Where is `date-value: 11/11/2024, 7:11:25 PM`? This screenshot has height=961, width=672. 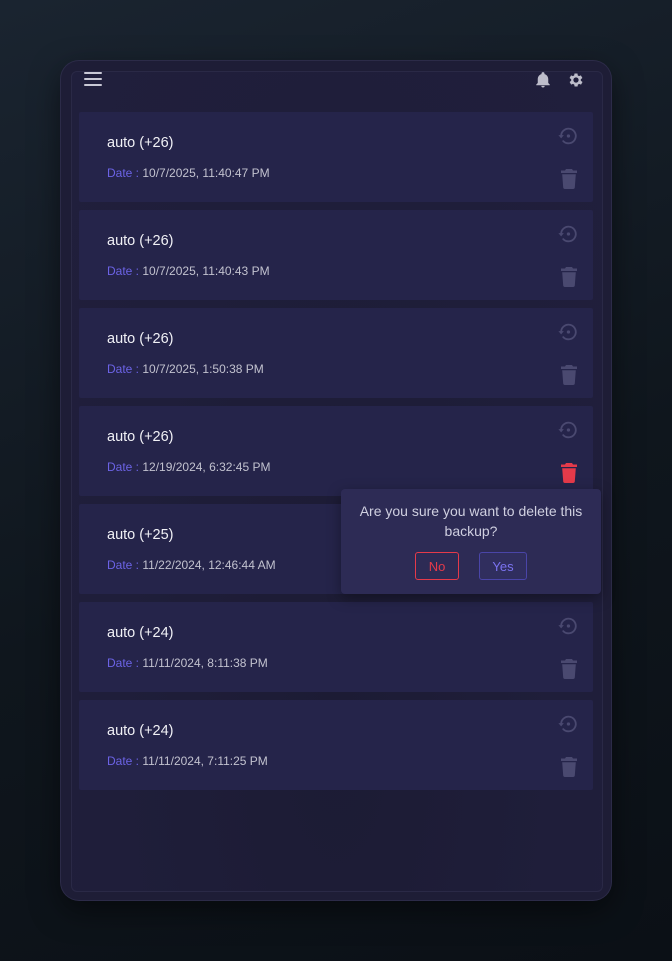
date-value: 11/11/2024, 7:11:25 PM is located at coordinates (205, 761).